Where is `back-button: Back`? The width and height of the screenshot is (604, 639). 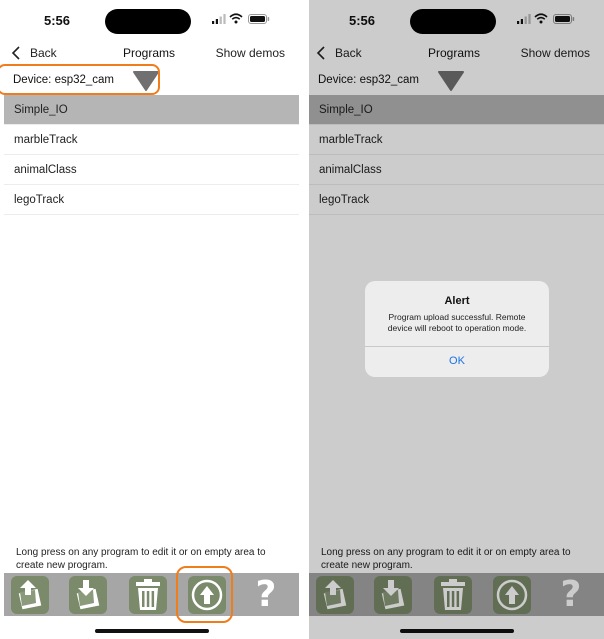 back-button: Back is located at coordinates (33, 53).